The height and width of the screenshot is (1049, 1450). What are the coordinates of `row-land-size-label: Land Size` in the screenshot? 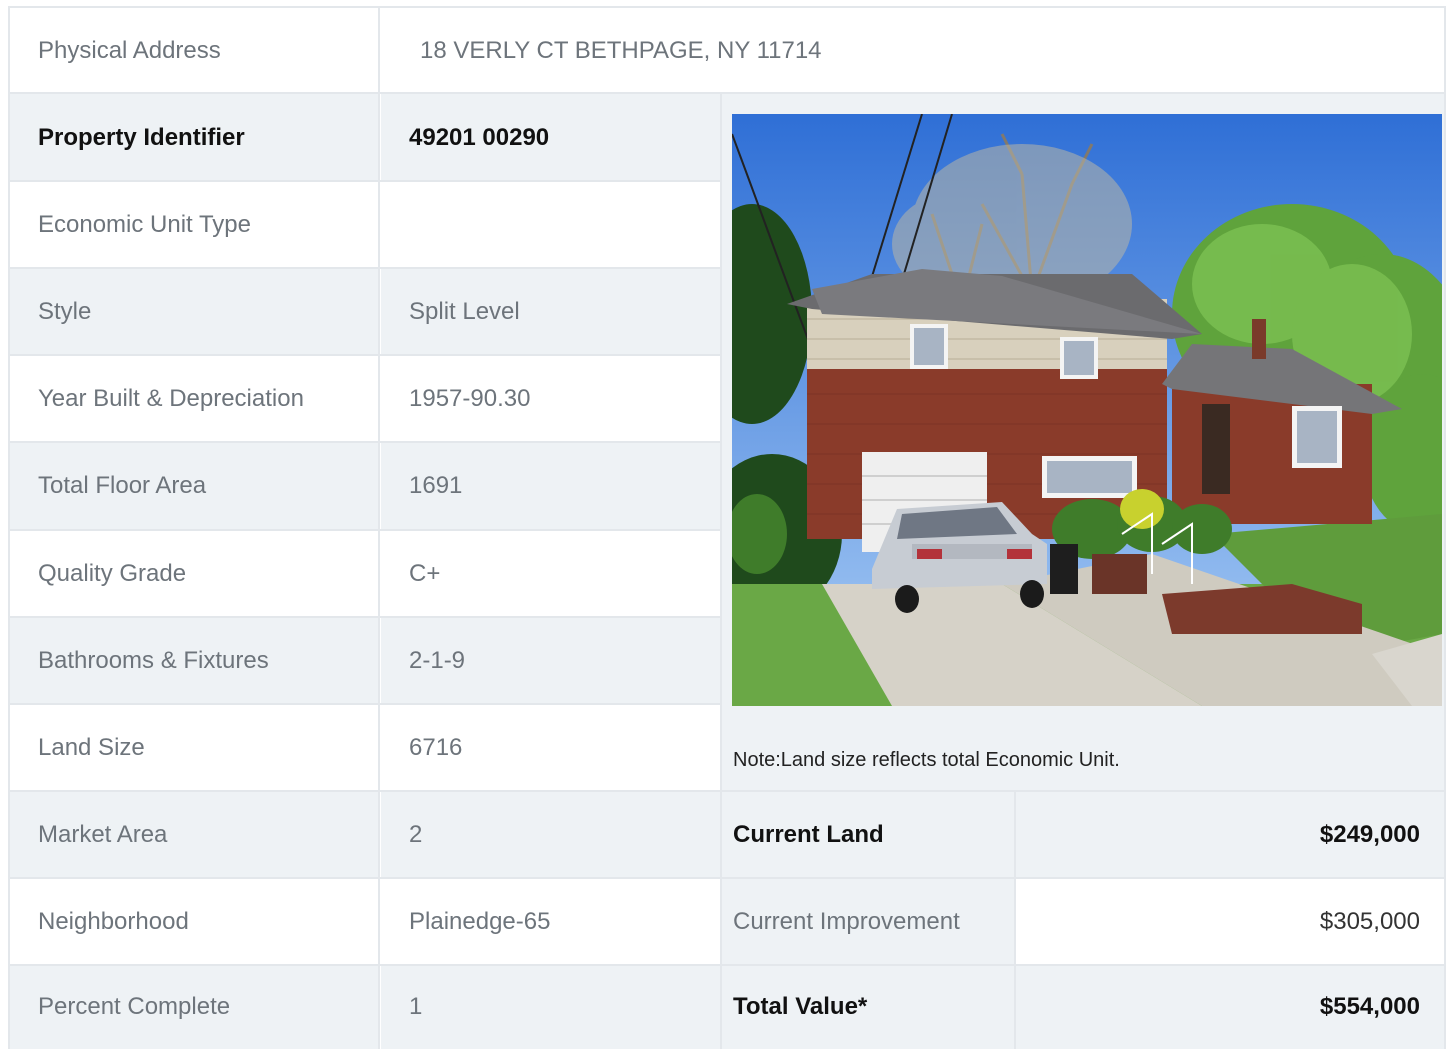 It's located at (194, 747).